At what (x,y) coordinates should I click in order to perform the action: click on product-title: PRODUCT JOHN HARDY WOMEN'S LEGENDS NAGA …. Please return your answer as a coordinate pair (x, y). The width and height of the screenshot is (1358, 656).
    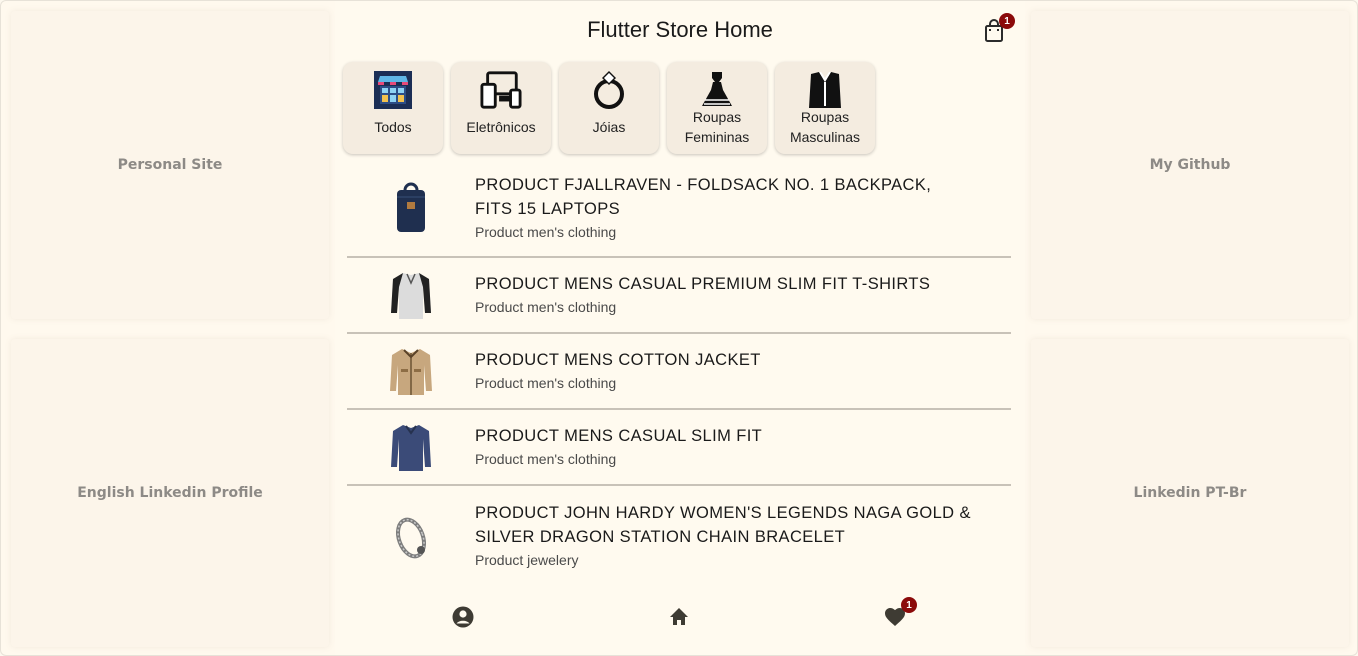
    Looking at the image, I should click on (723, 525).